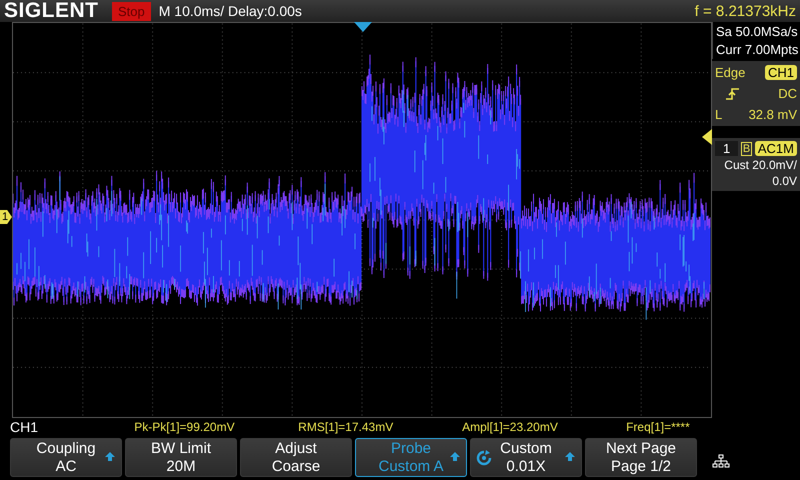 The image size is (800, 480). I want to click on trigger-source: CH1, so click(780, 72).